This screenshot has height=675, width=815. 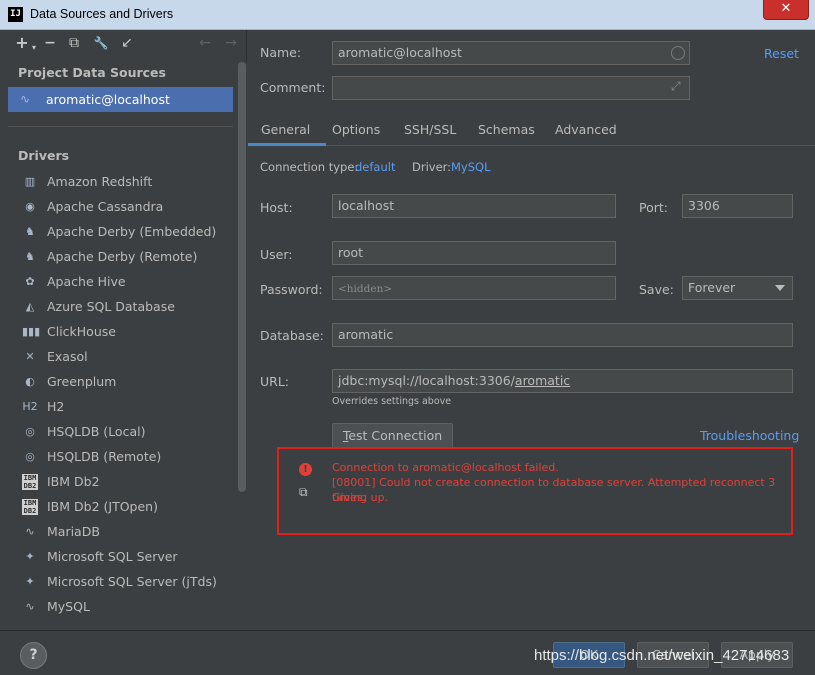 I want to click on expand-icon: ⤢, so click(x=676, y=86).